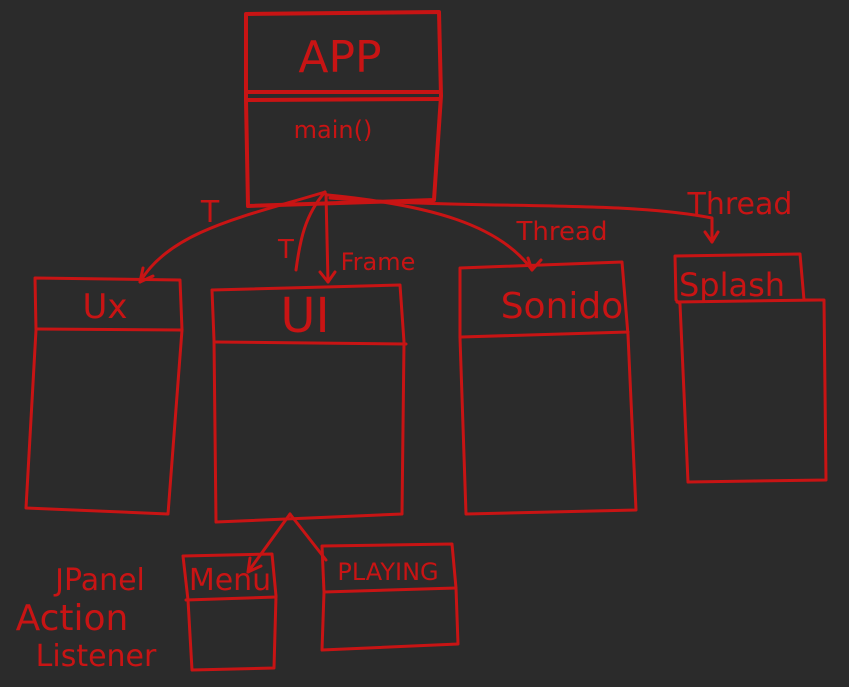  Describe the element at coordinates (562, 232) in the screenshot. I see `edge-label-app-sonido: Thread` at that location.